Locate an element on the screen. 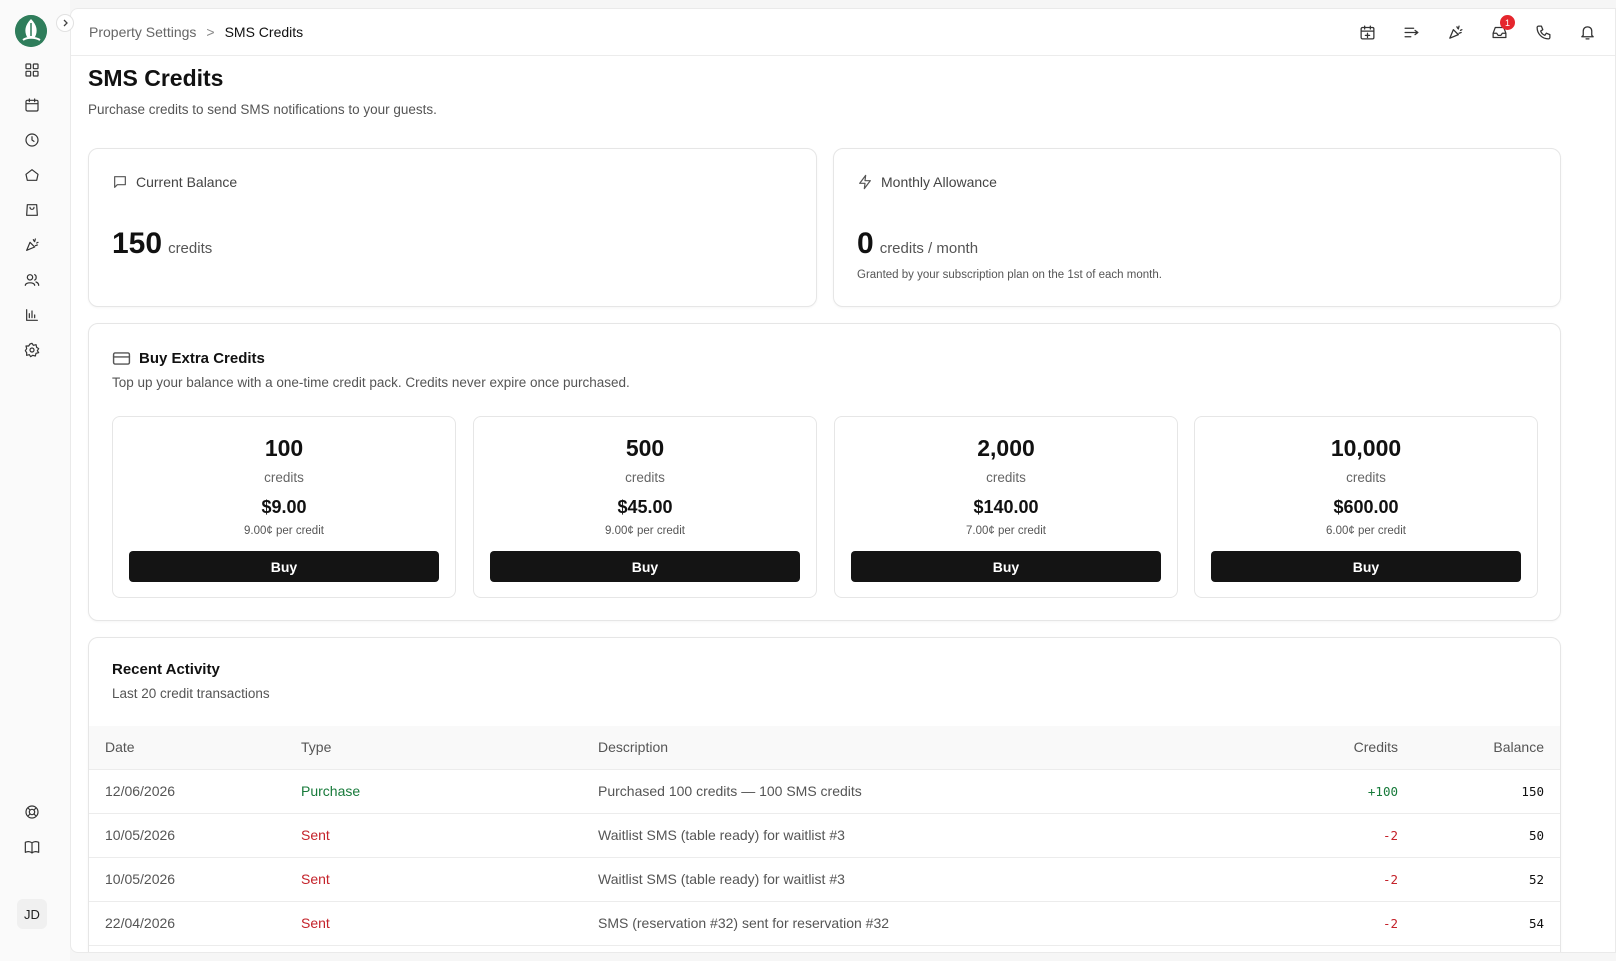 This screenshot has height=961, width=1616. current-balance-unit: credits is located at coordinates (190, 248).